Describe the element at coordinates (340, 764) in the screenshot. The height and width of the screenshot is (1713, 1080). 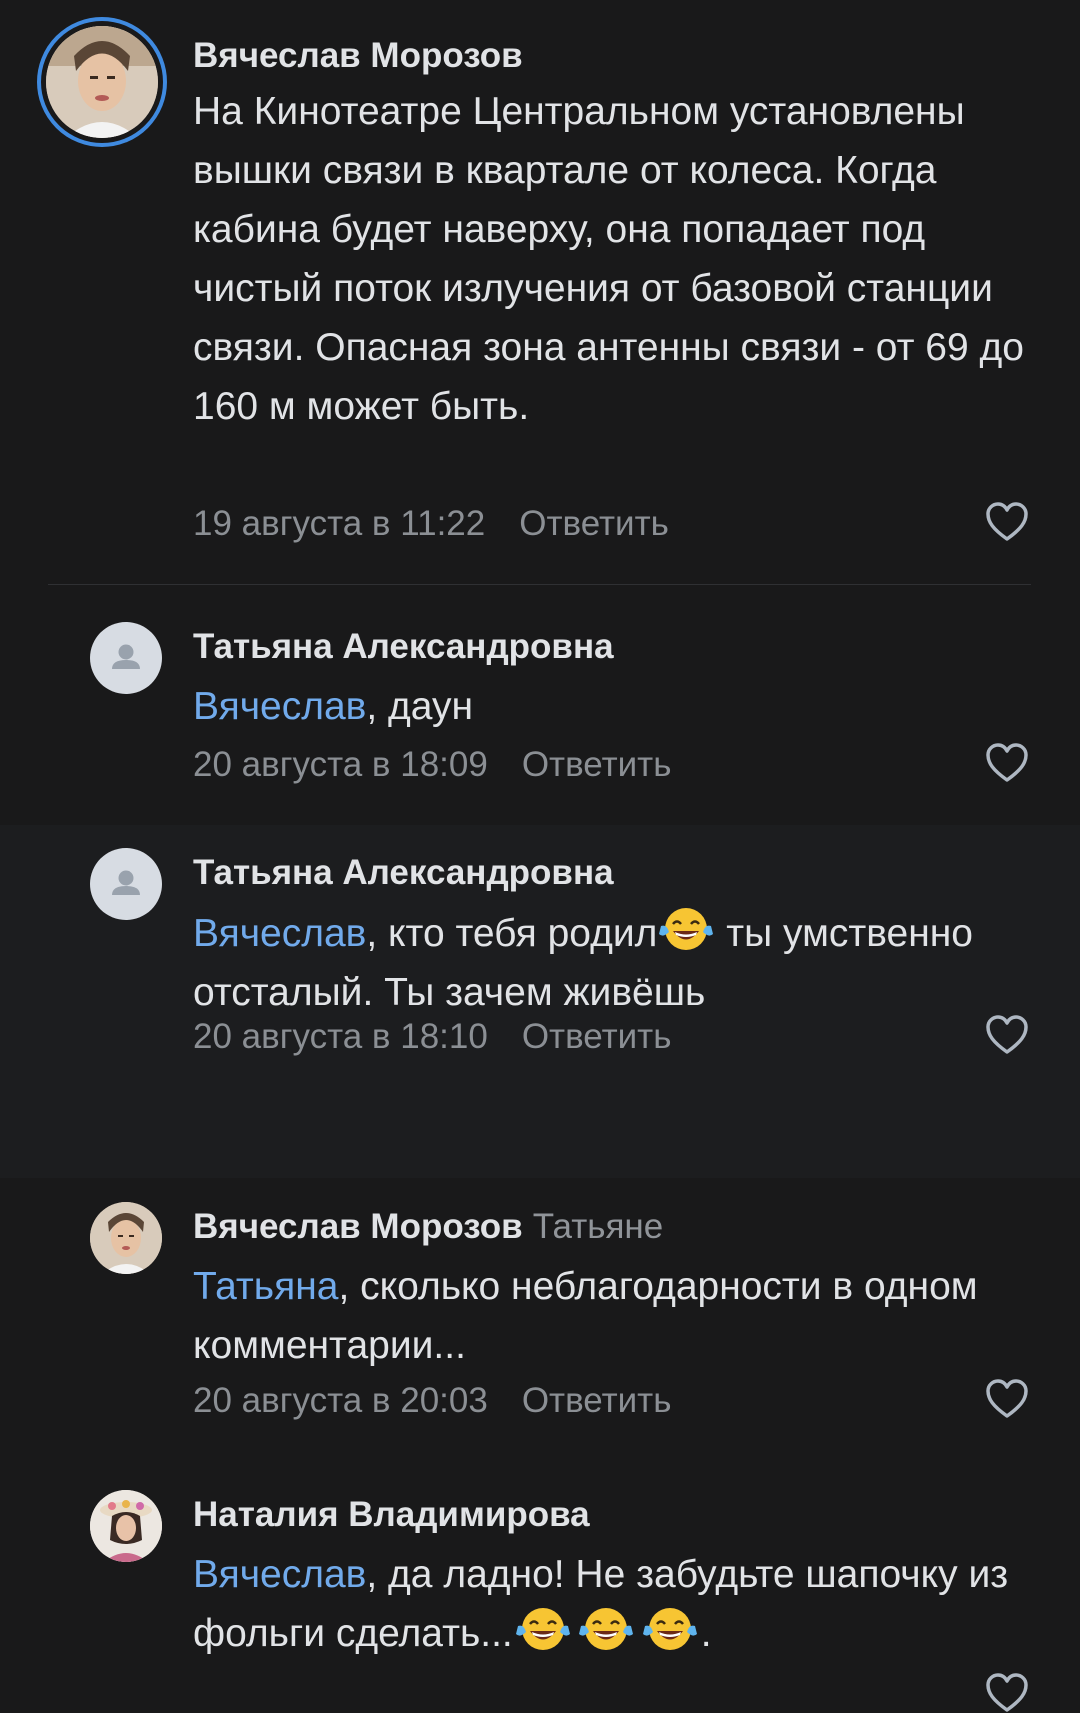
I see `comment-date: 20 августа в 18:09` at that location.